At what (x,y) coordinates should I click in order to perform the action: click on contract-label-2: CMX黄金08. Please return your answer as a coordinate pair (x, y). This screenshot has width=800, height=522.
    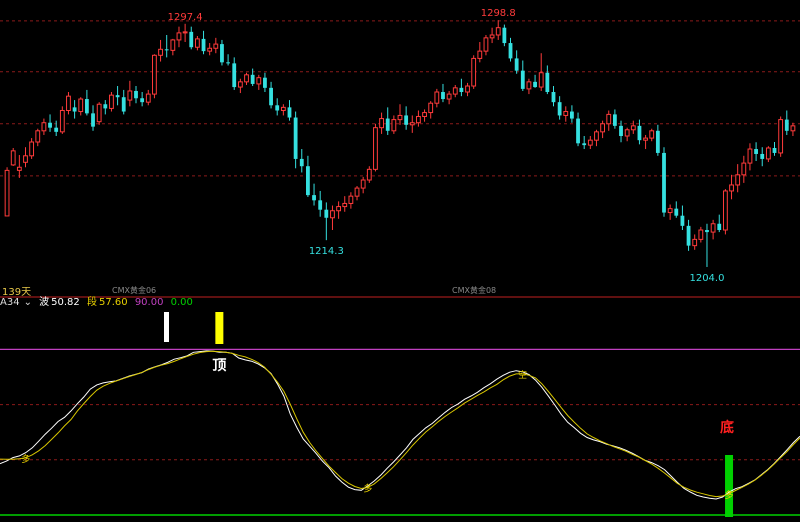
    Looking at the image, I should click on (474, 290).